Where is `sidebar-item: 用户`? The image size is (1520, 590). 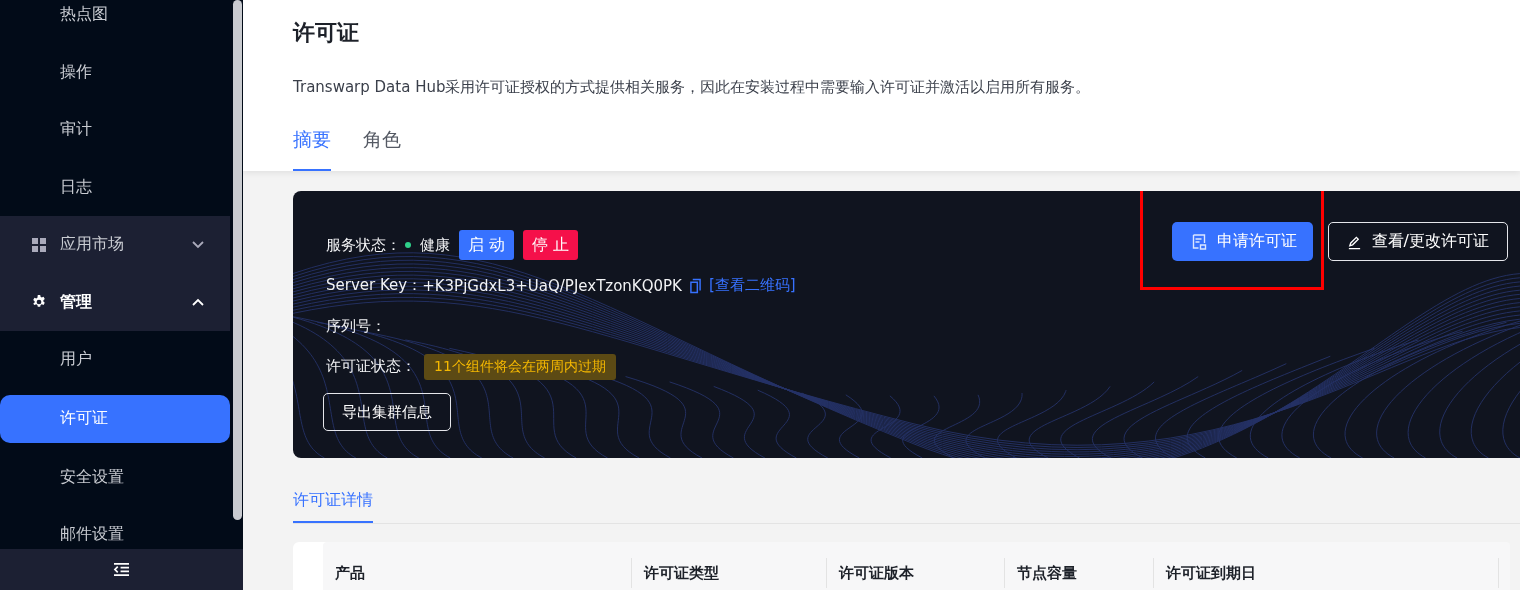 sidebar-item: 用户 is located at coordinates (115, 360).